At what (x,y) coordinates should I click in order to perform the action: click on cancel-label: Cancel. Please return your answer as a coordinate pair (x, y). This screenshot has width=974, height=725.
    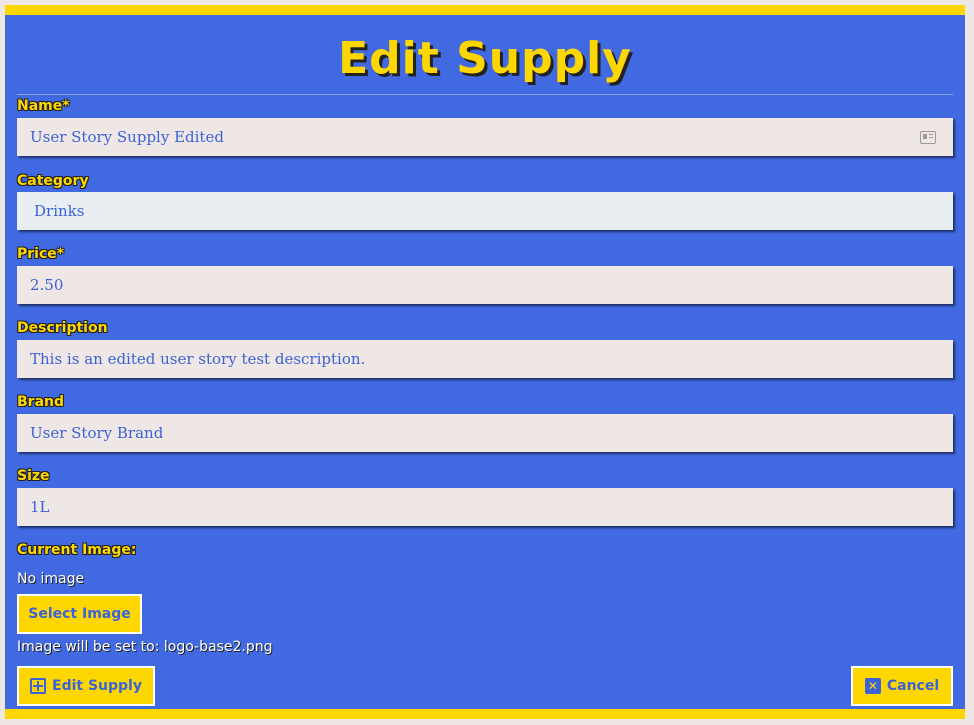
    Looking at the image, I should click on (913, 686).